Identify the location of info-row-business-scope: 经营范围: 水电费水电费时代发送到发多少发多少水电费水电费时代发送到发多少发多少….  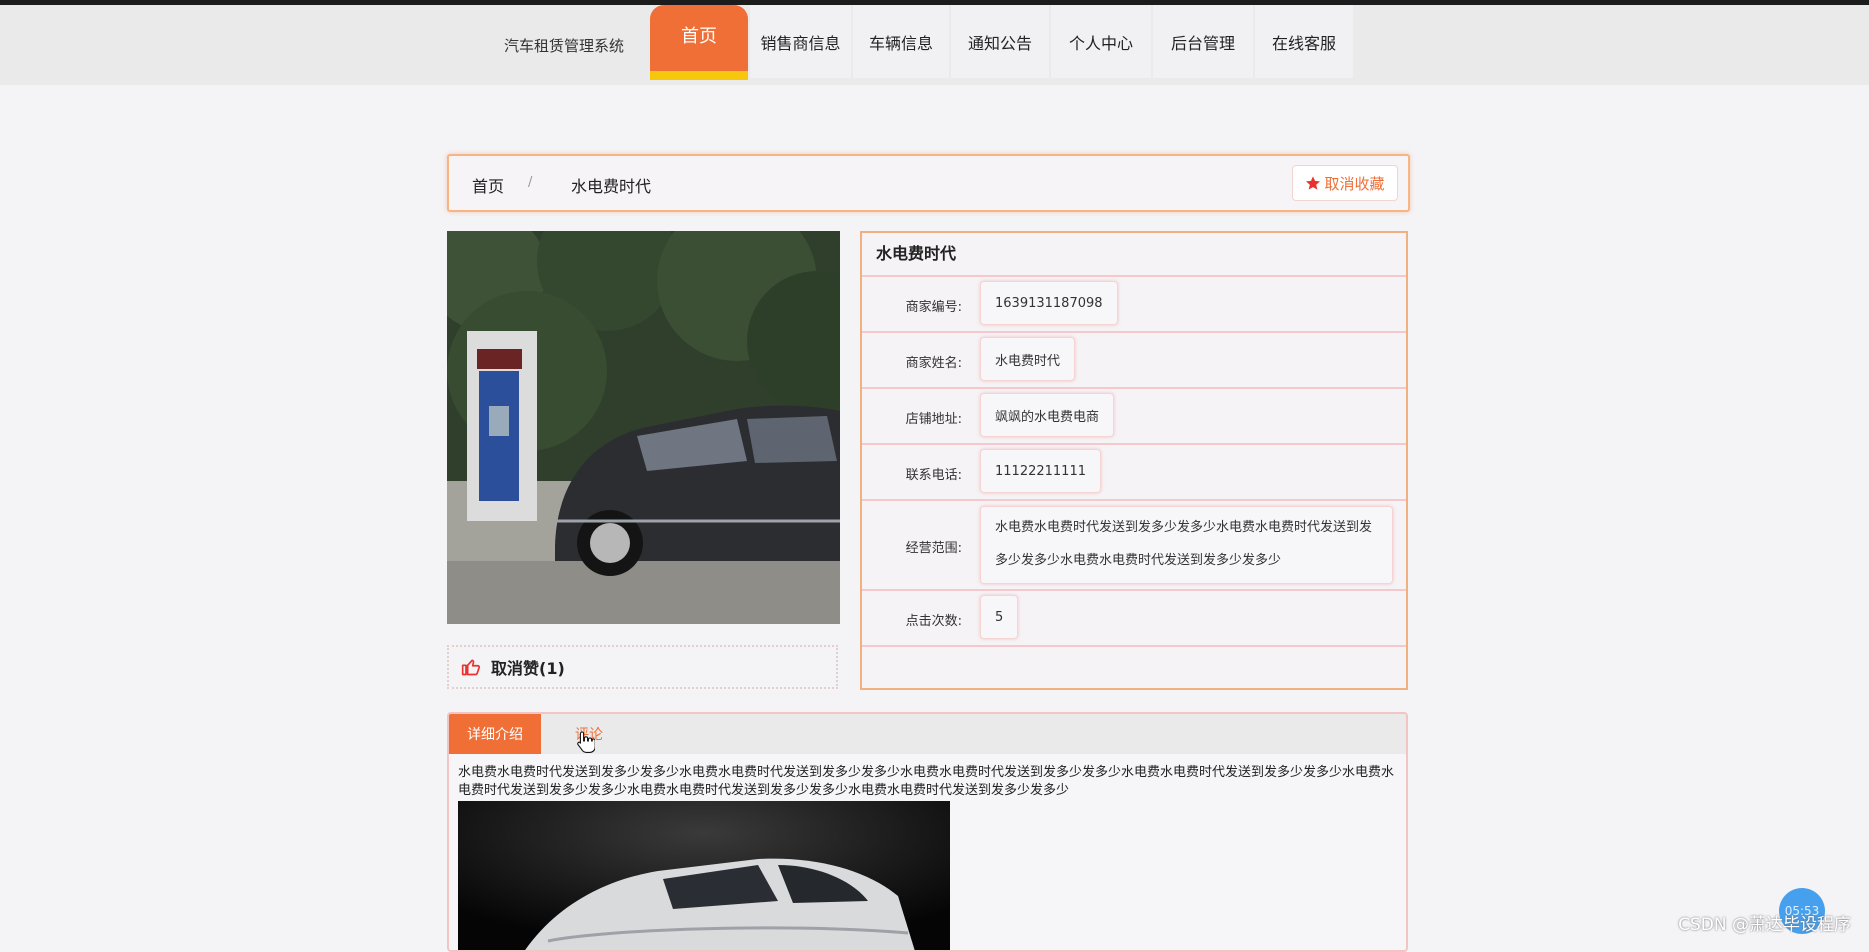
(1134, 546).